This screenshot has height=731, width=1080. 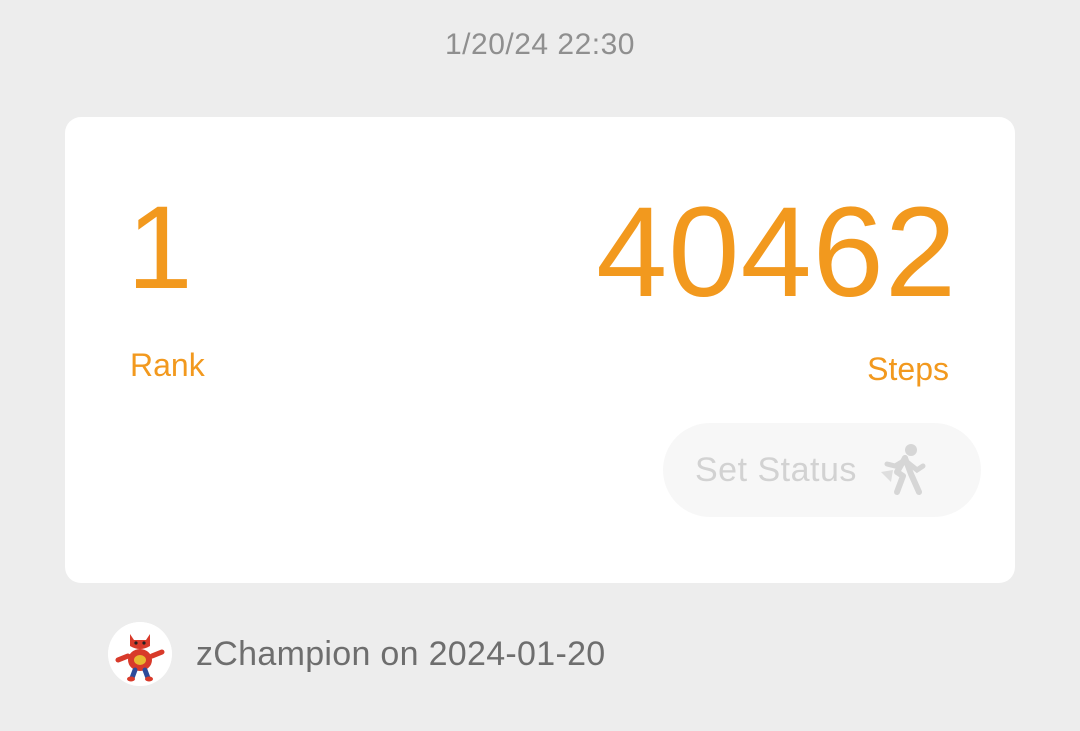 What do you see at coordinates (776, 469) in the screenshot?
I see `set-status-label: Set Status` at bounding box center [776, 469].